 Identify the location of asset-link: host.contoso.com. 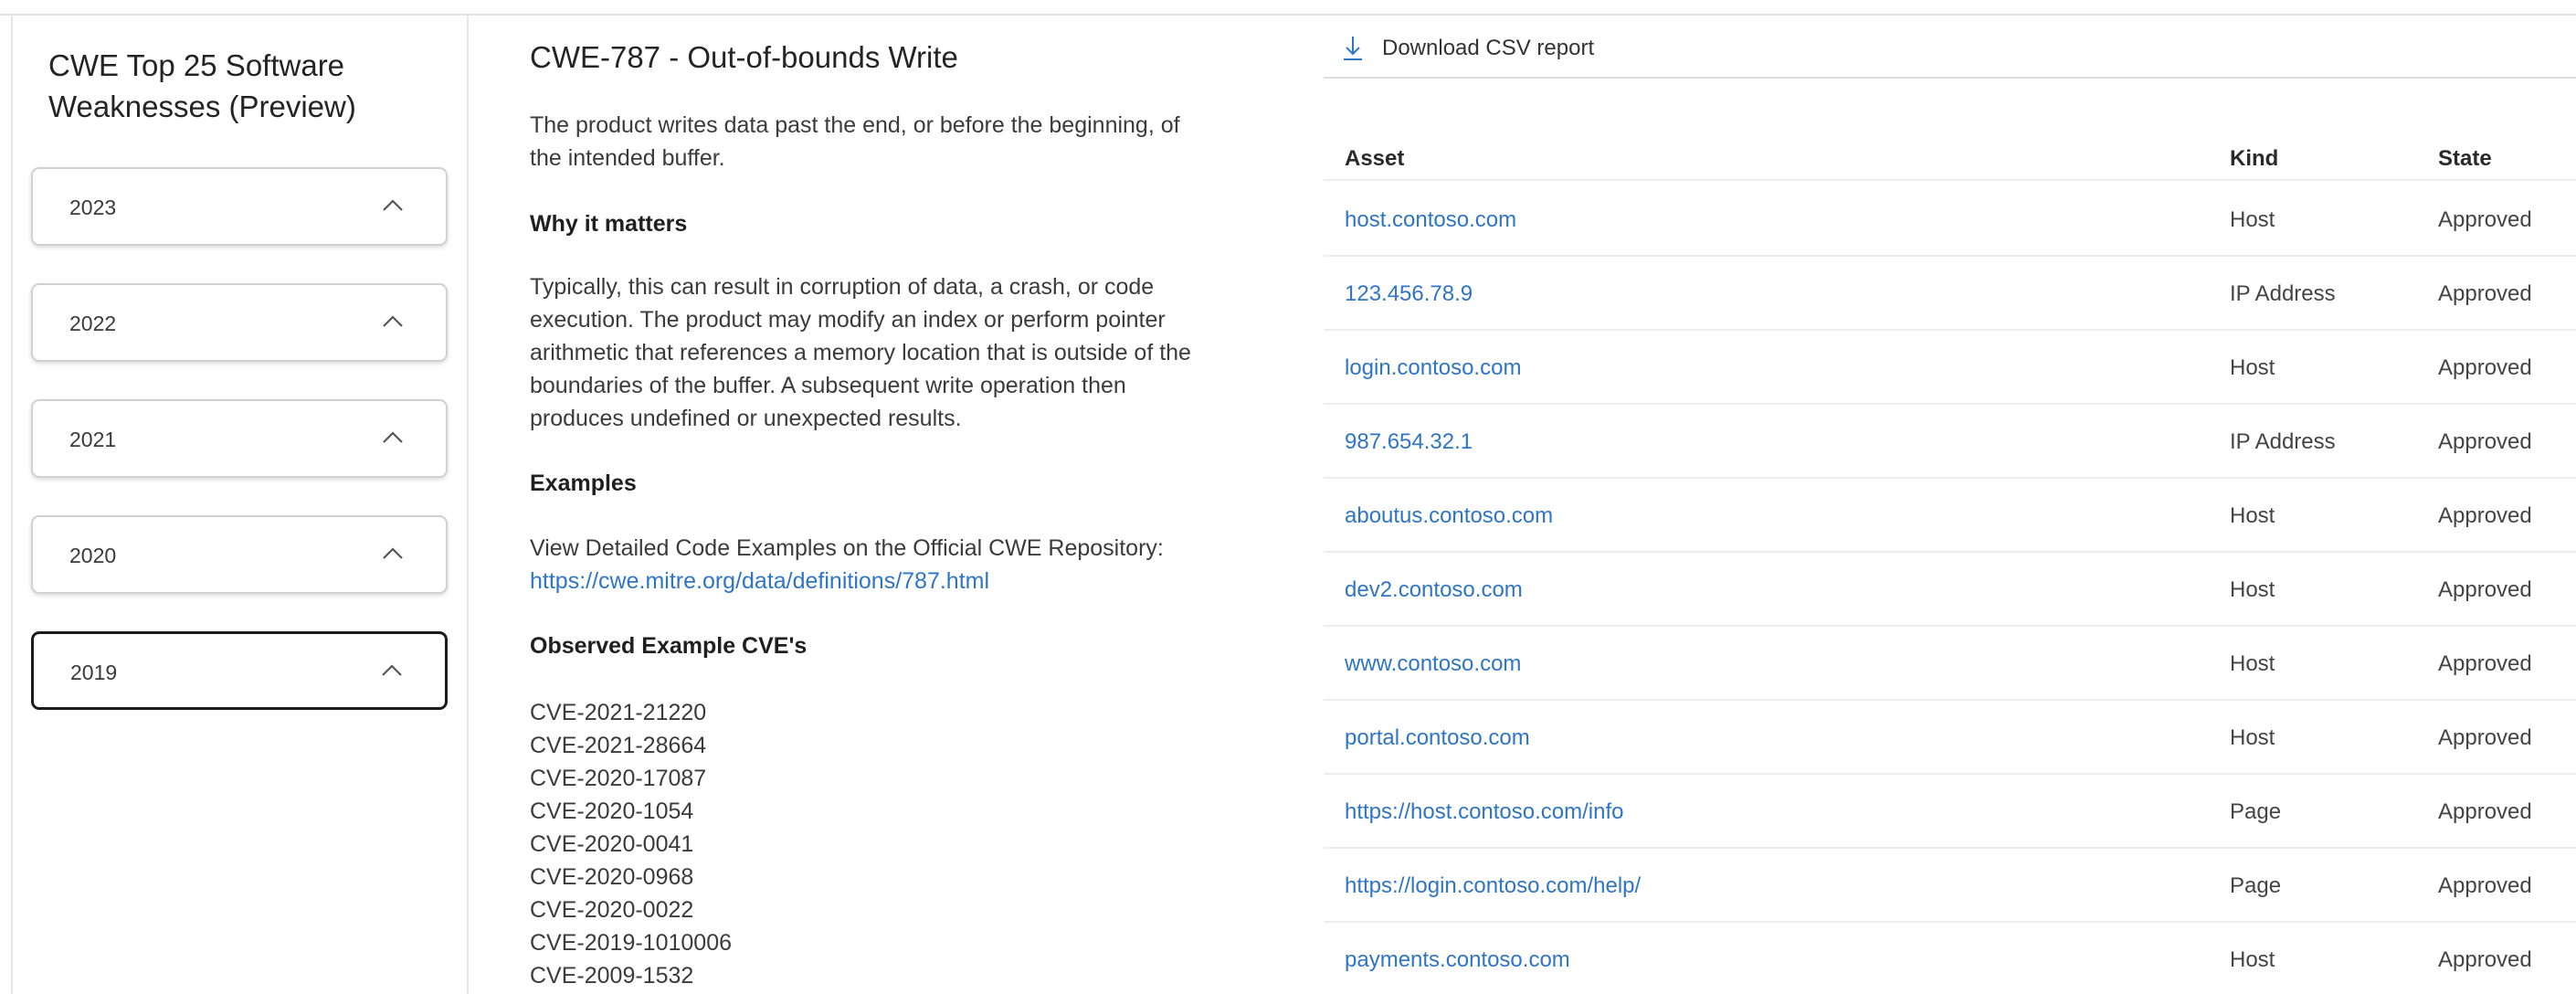
(1430, 220).